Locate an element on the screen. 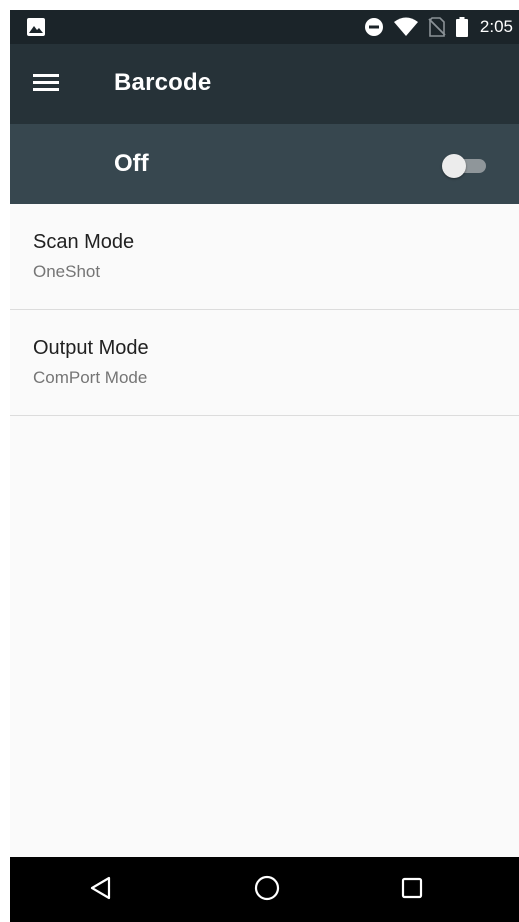 The height and width of the screenshot is (922, 519). status-bar: 2:05 is located at coordinates (264, 27).